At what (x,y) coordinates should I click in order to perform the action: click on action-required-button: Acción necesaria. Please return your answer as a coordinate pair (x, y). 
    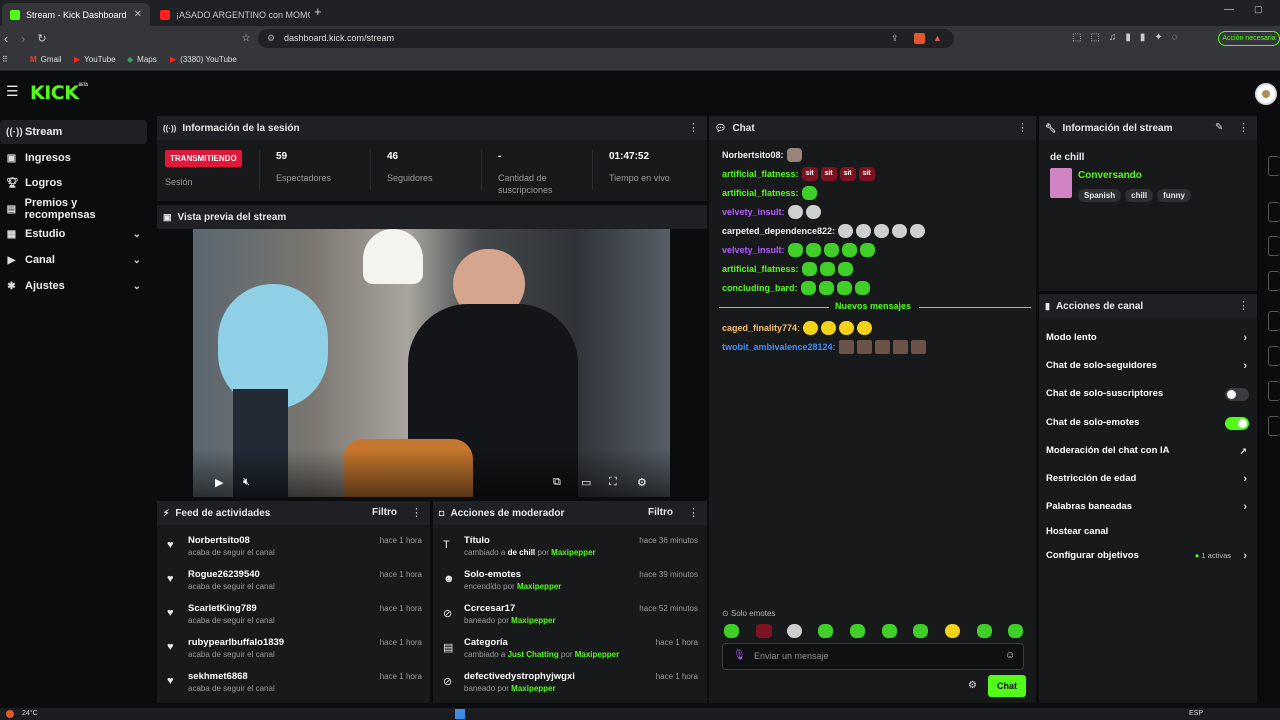
    Looking at the image, I should click on (1249, 38).